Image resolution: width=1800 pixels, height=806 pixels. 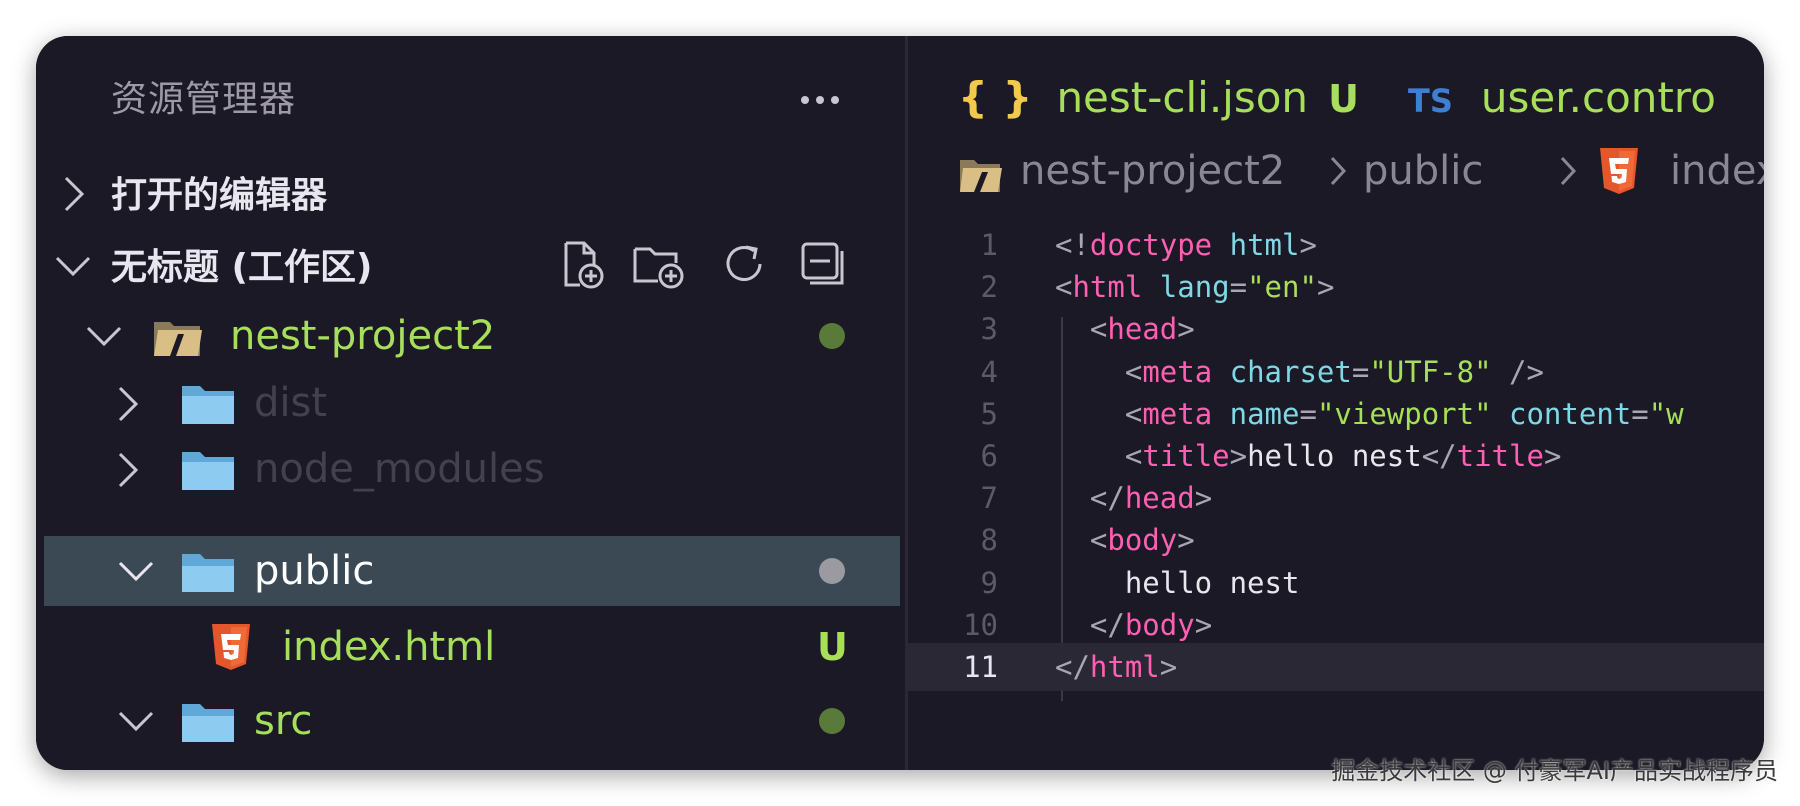 I want to click on line-number: 5, so click(x=989, y=413).